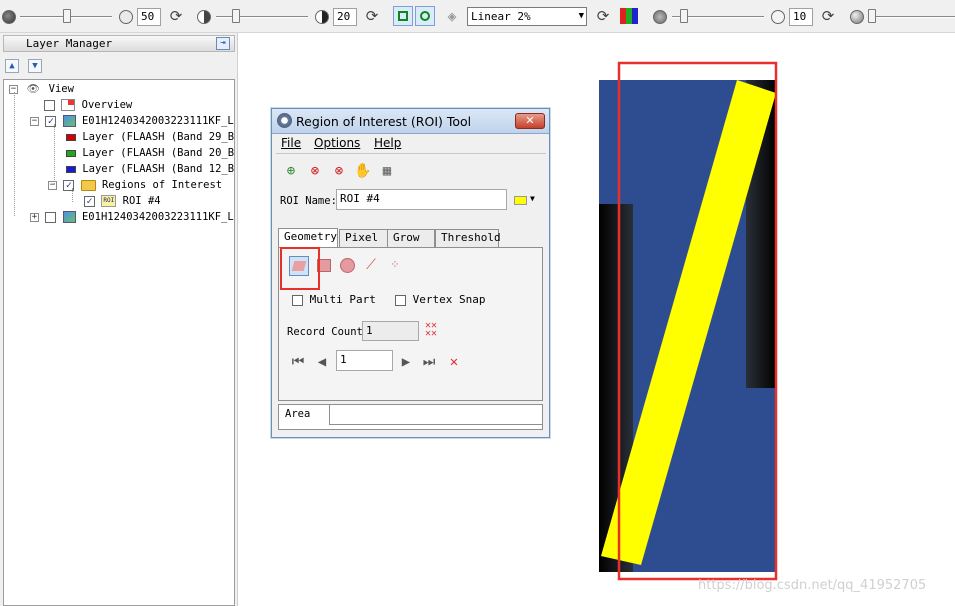 The image size is (955, 606). Describe the element at coordinates (158, 153) in the screenshot. I see `tree-item-label: Layer (FLAASH (Band 20_Band` at that location.